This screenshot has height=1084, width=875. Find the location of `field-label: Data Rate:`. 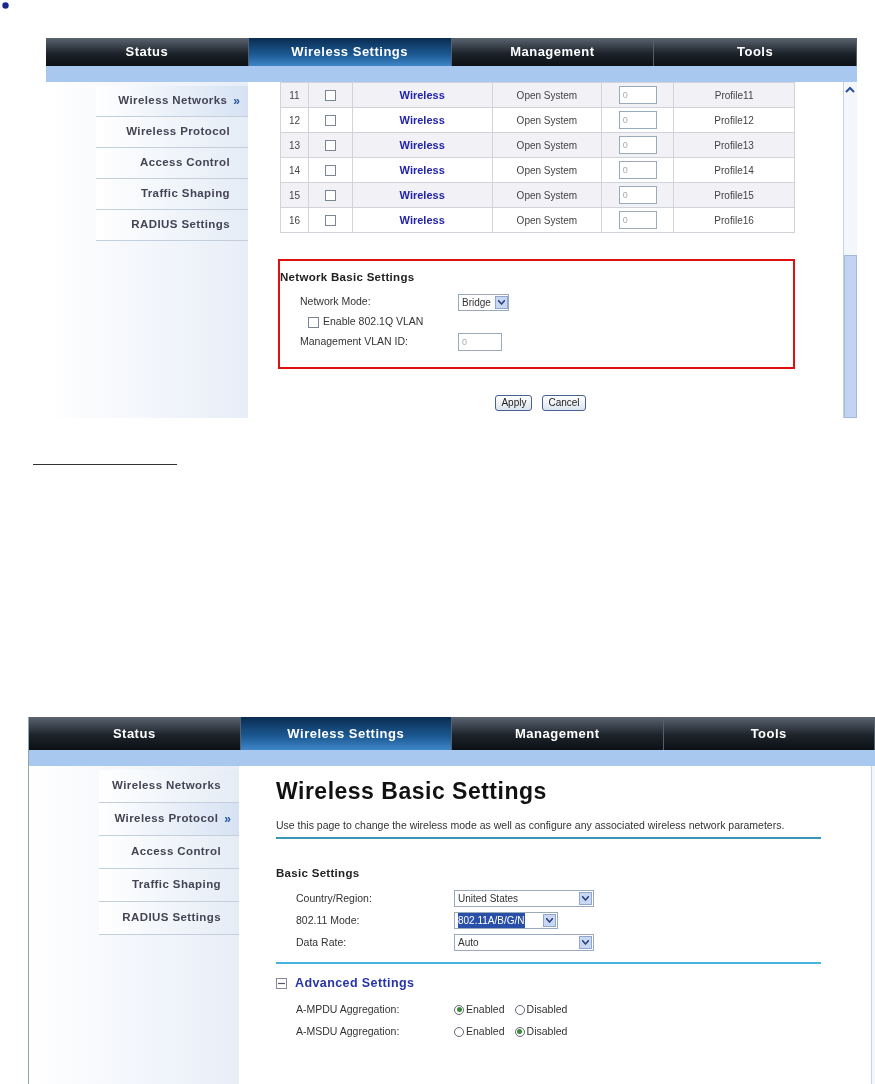

field-label: Data Rate: is located at coordinates (322, 942).